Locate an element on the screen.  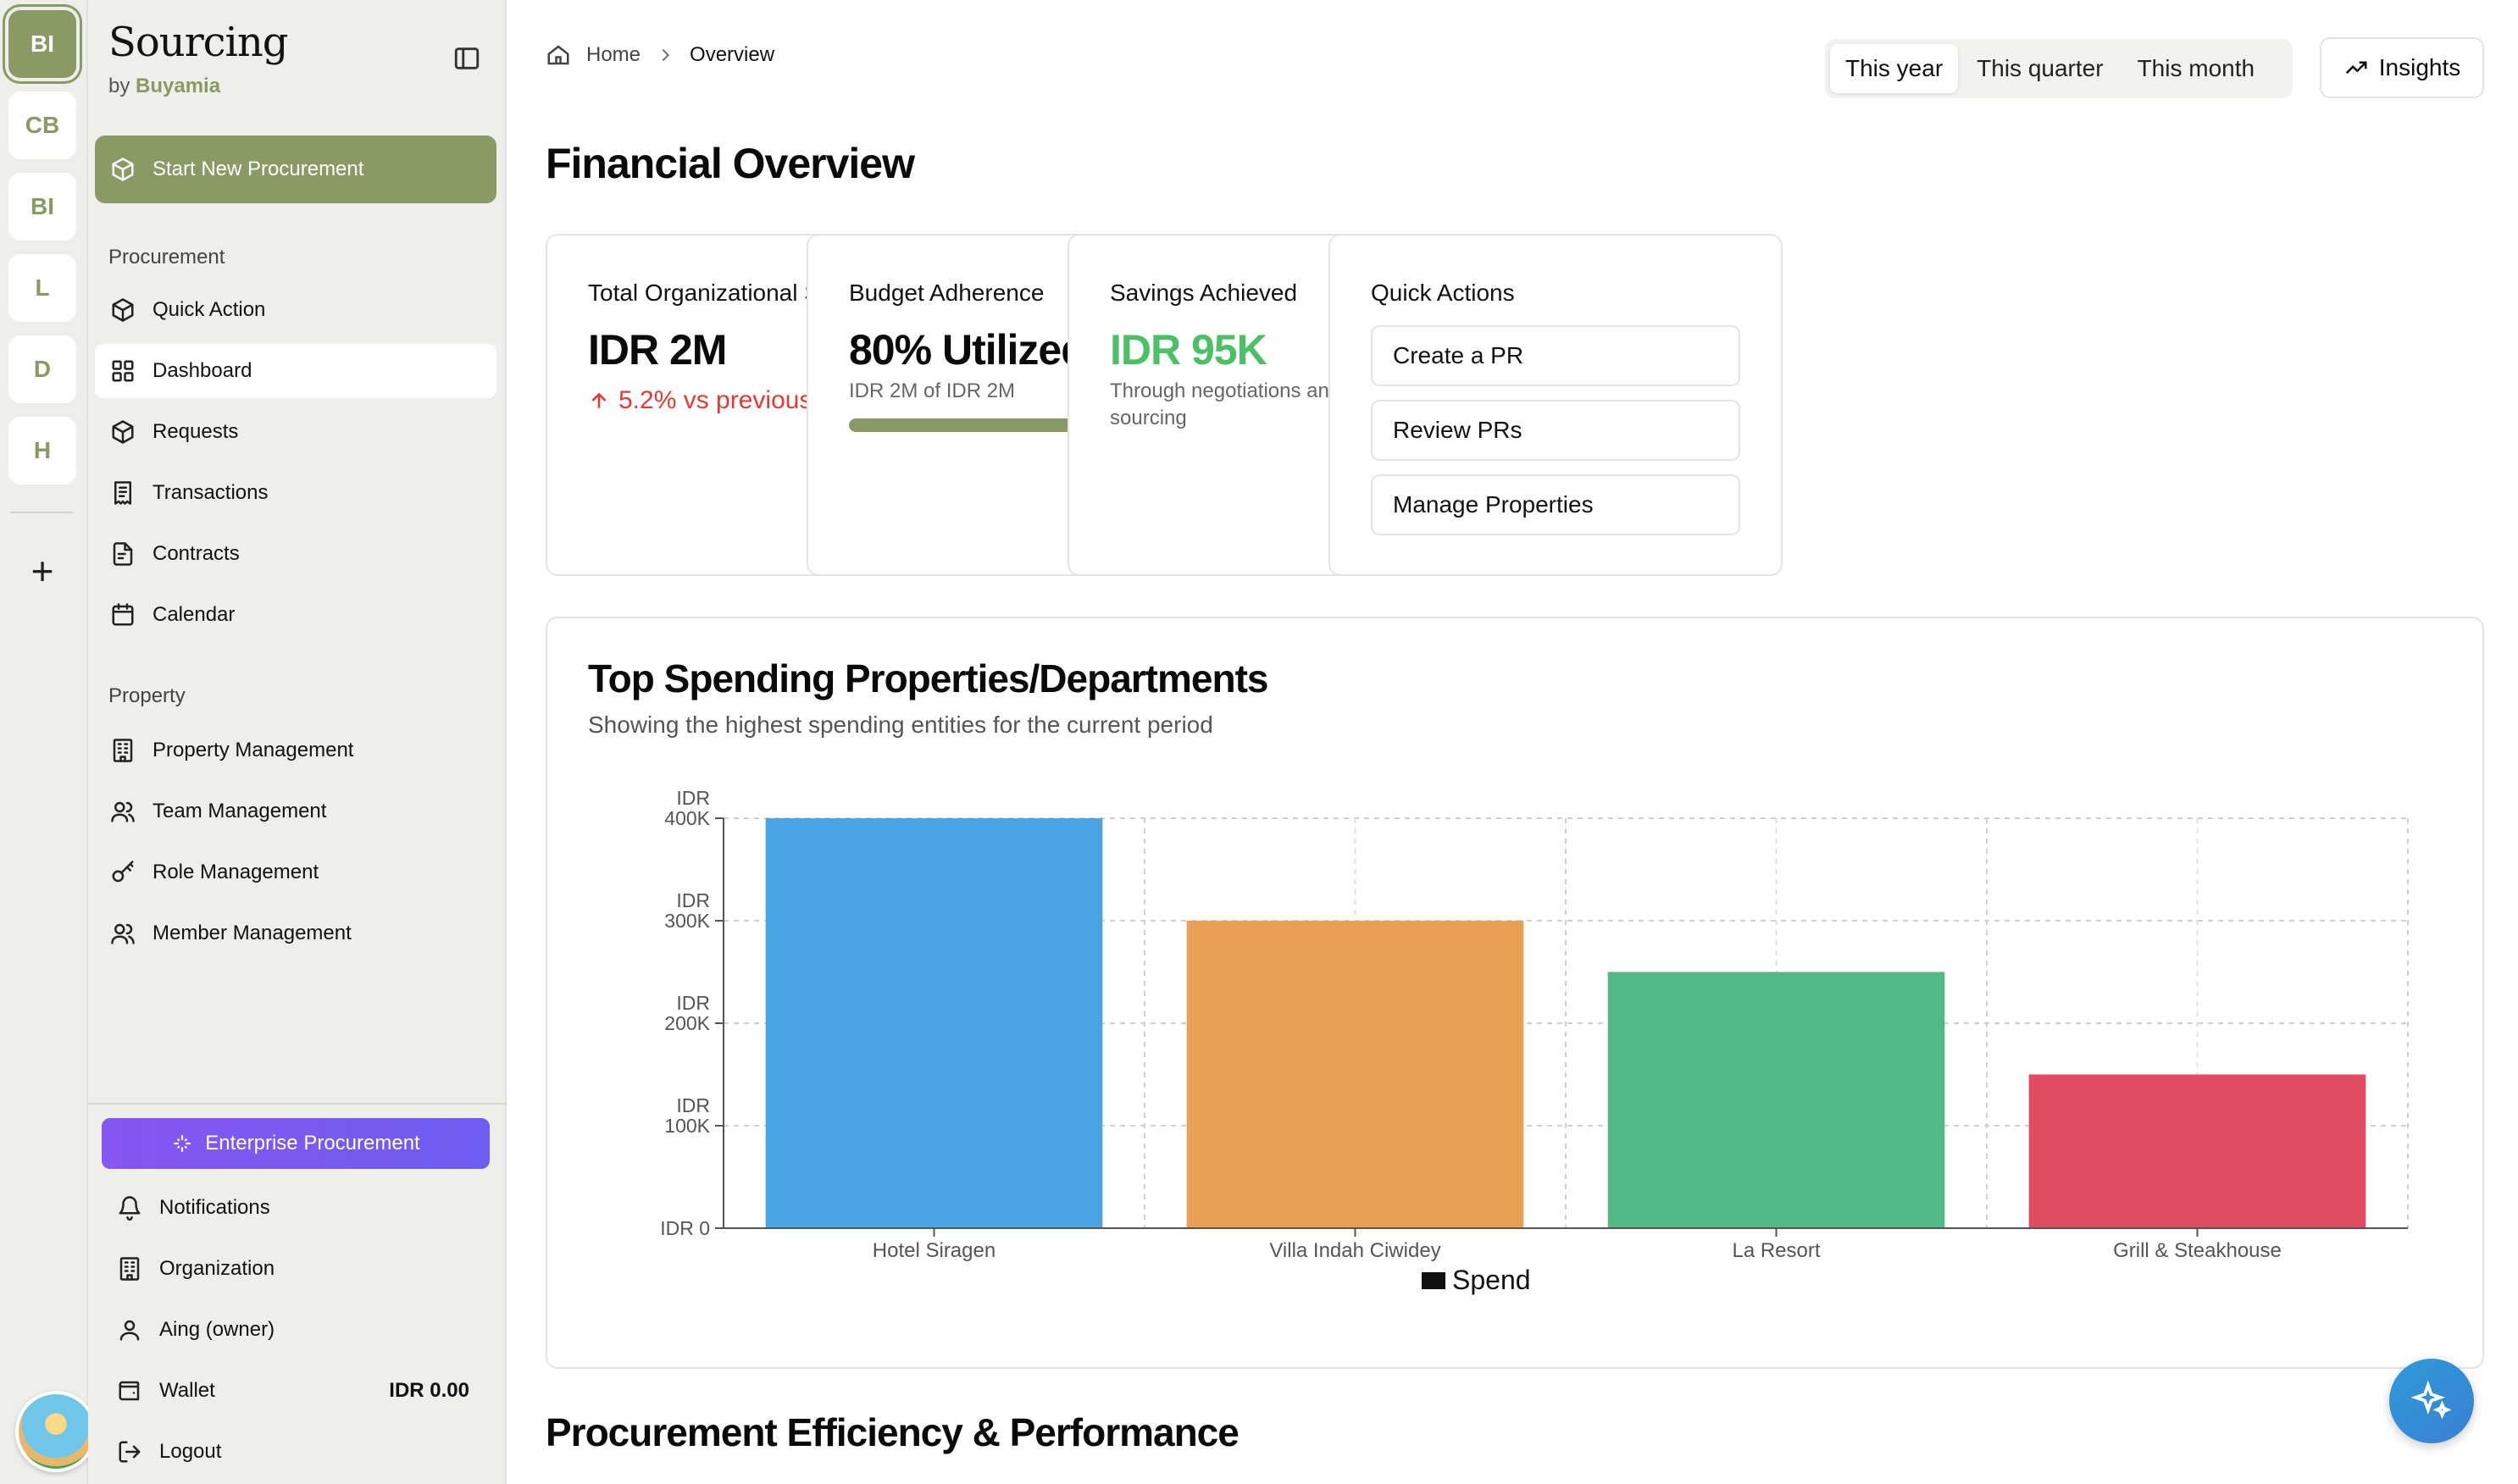
sidebar-item-label: Property Management is located at coordinates (254, 750).